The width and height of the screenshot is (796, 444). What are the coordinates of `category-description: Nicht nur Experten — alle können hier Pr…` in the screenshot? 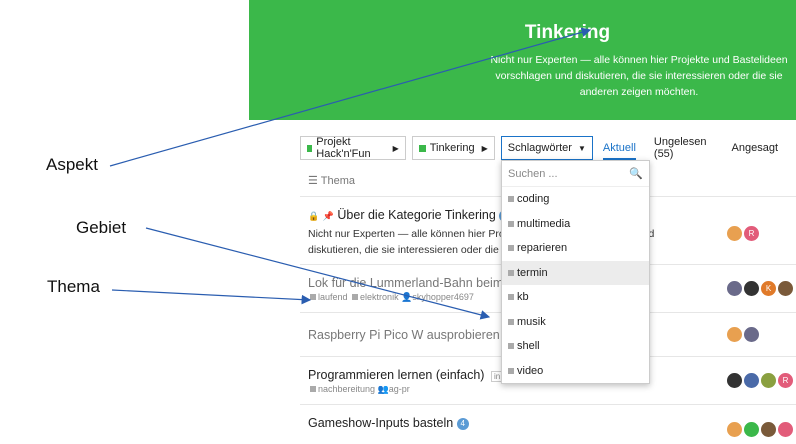 It's located at (639, 76).